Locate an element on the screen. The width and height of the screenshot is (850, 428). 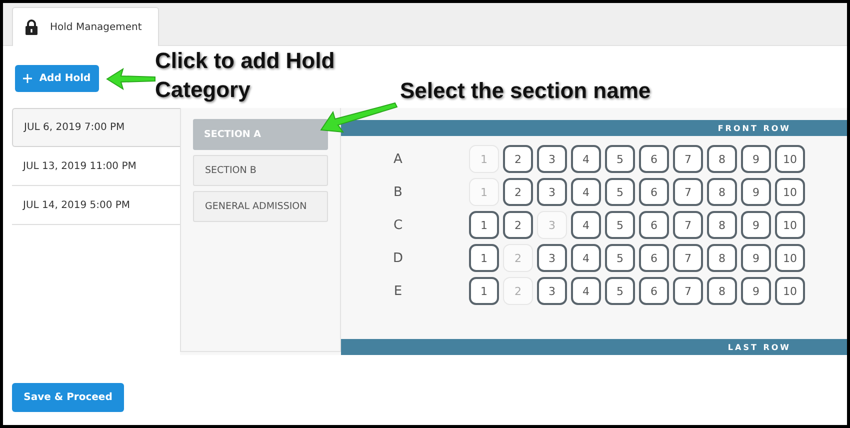
annotation-text: Click to add Hold Category is located at coordinates (245, 75).